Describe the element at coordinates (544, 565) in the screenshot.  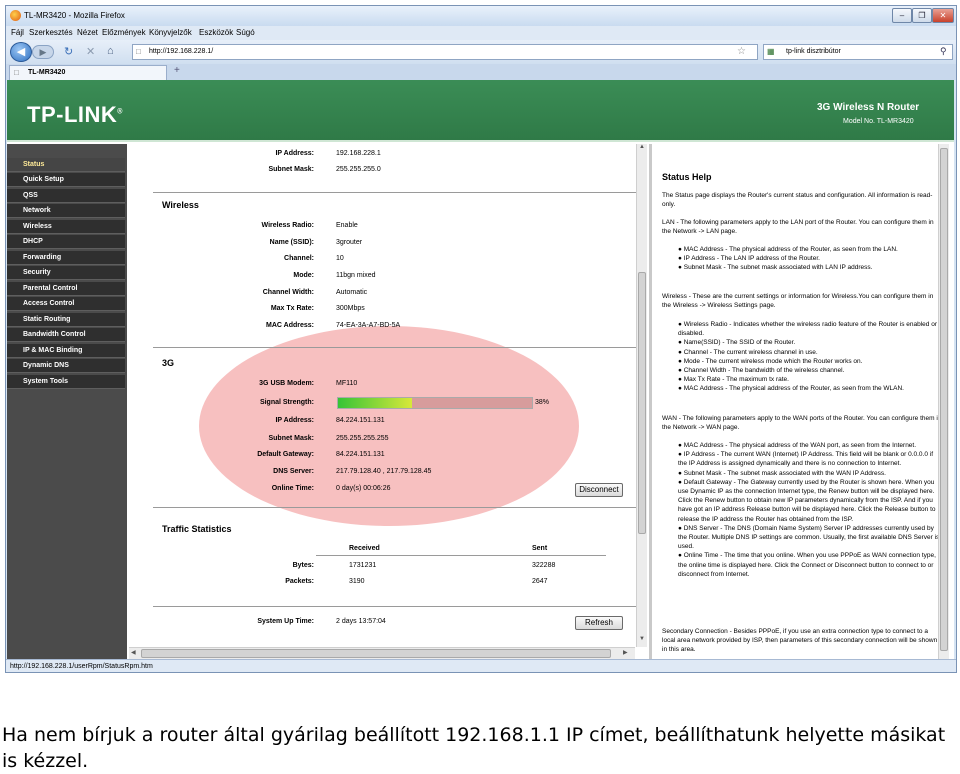
I see `bytes-sent: 322288` at that location.